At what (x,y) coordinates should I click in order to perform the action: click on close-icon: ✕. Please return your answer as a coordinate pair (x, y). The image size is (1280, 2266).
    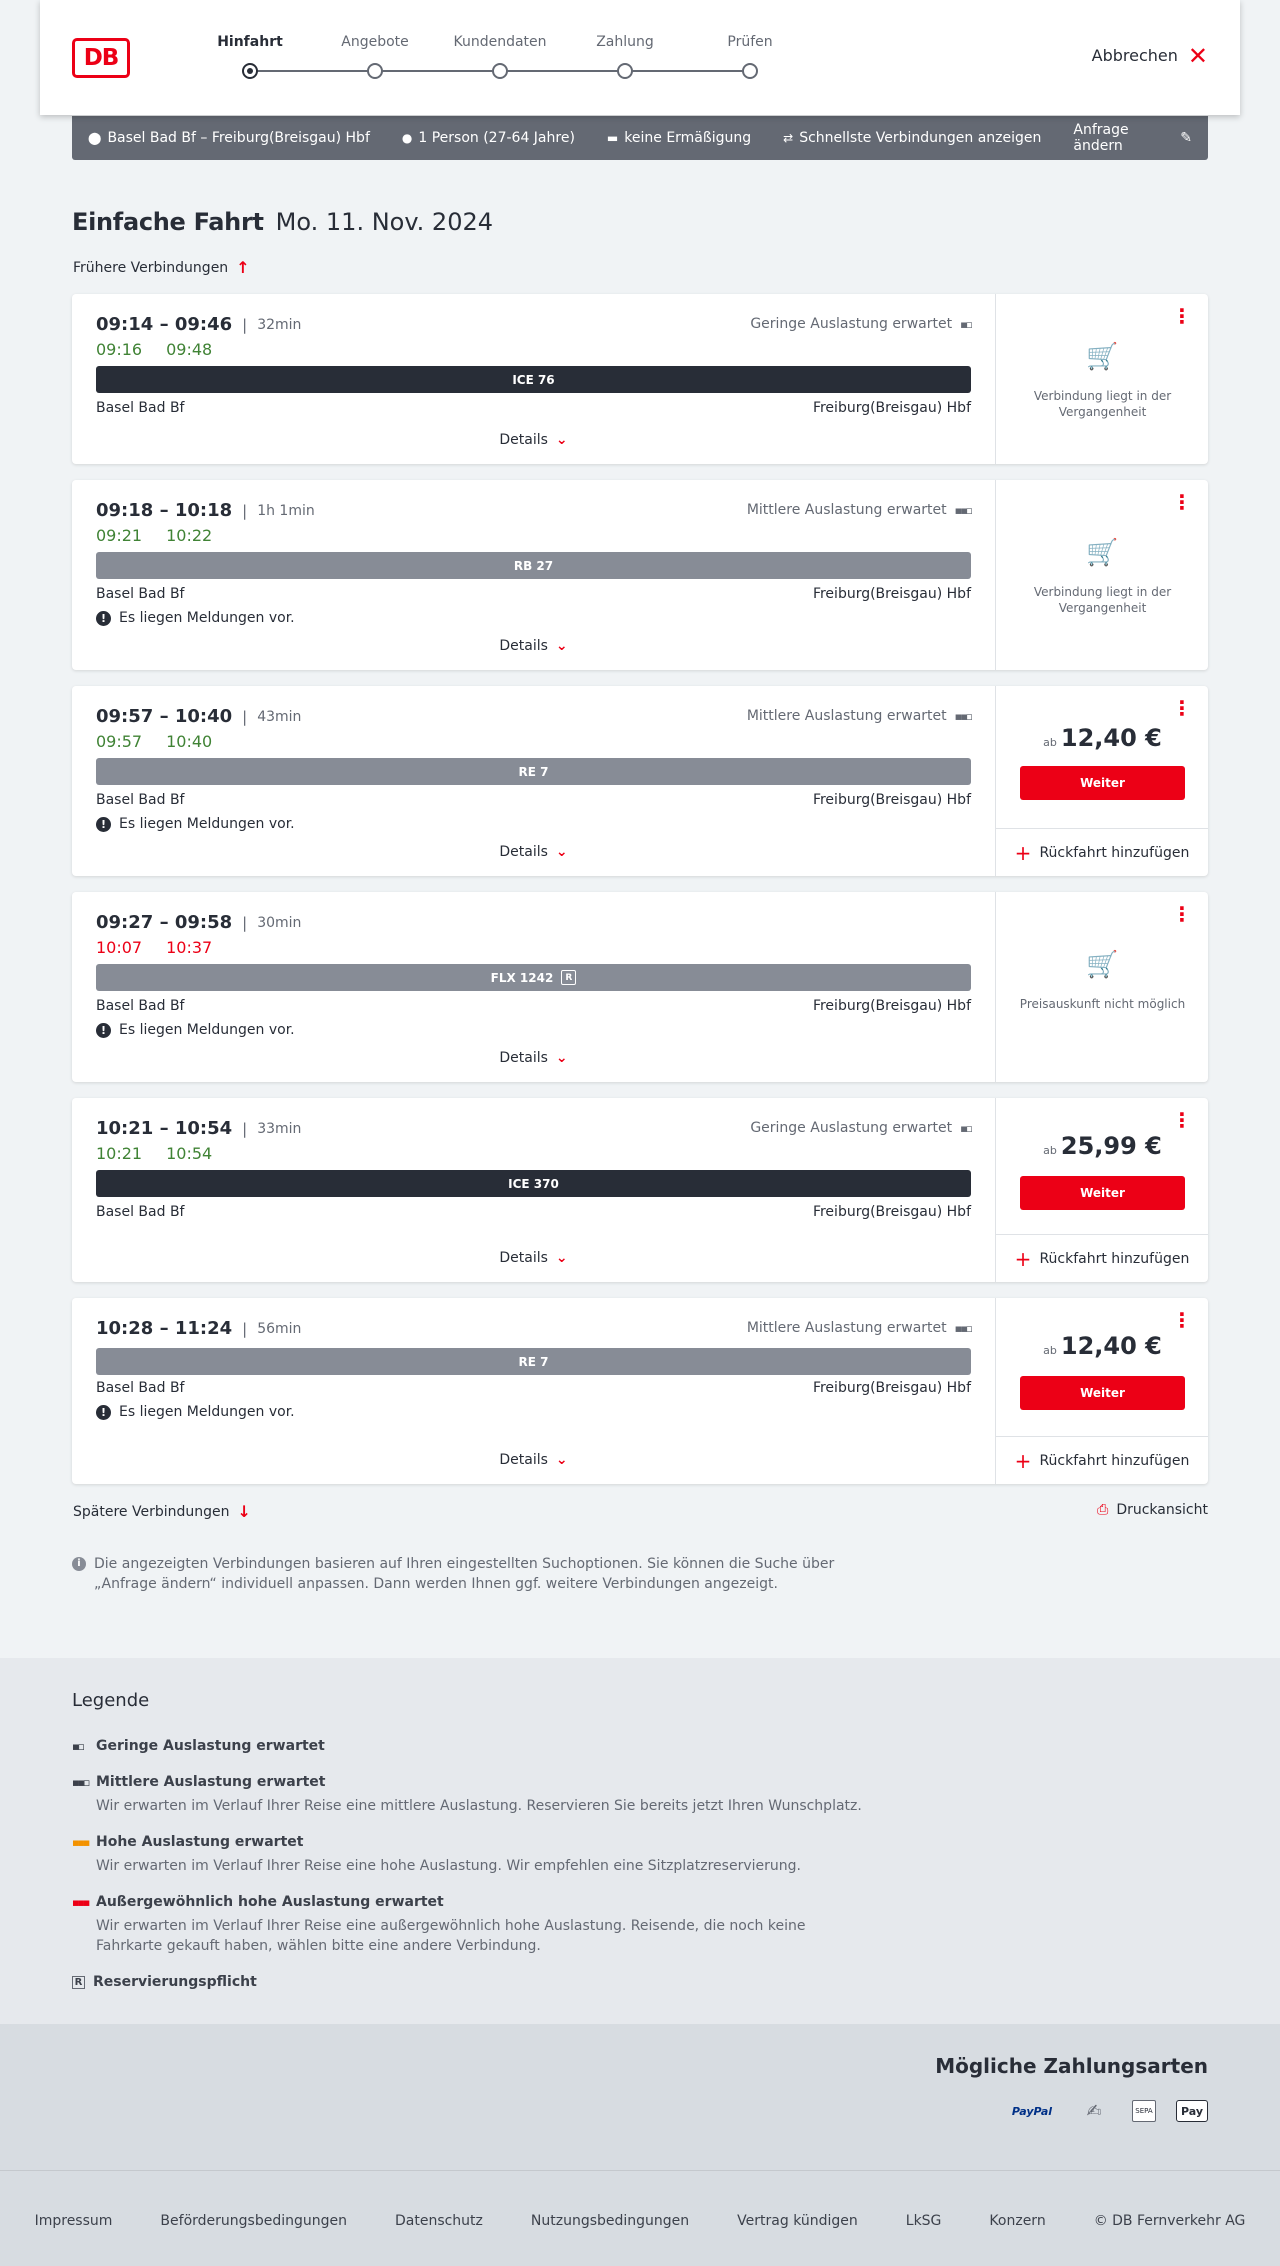
    Looking at the image, I should click on (1197, 55).